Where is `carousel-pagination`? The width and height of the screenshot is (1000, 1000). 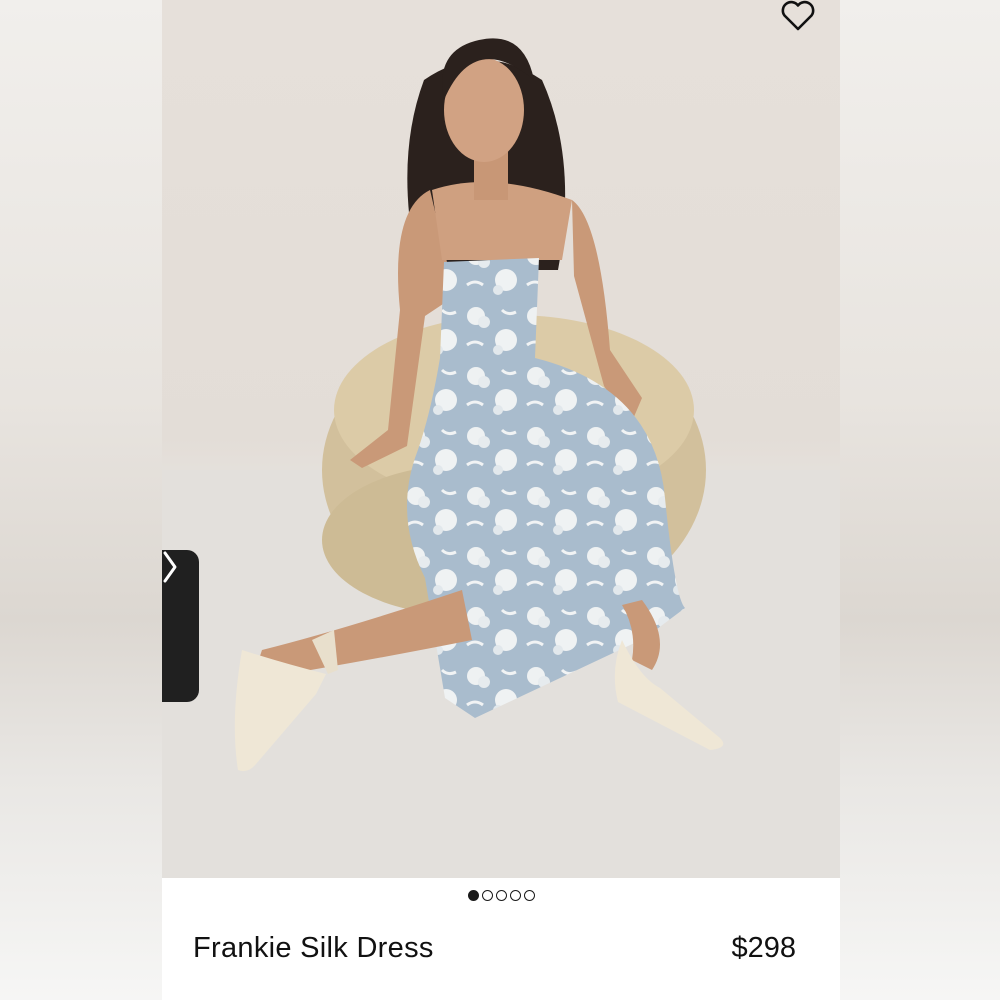
carousel-pagination is located at coordinates (501, 895).